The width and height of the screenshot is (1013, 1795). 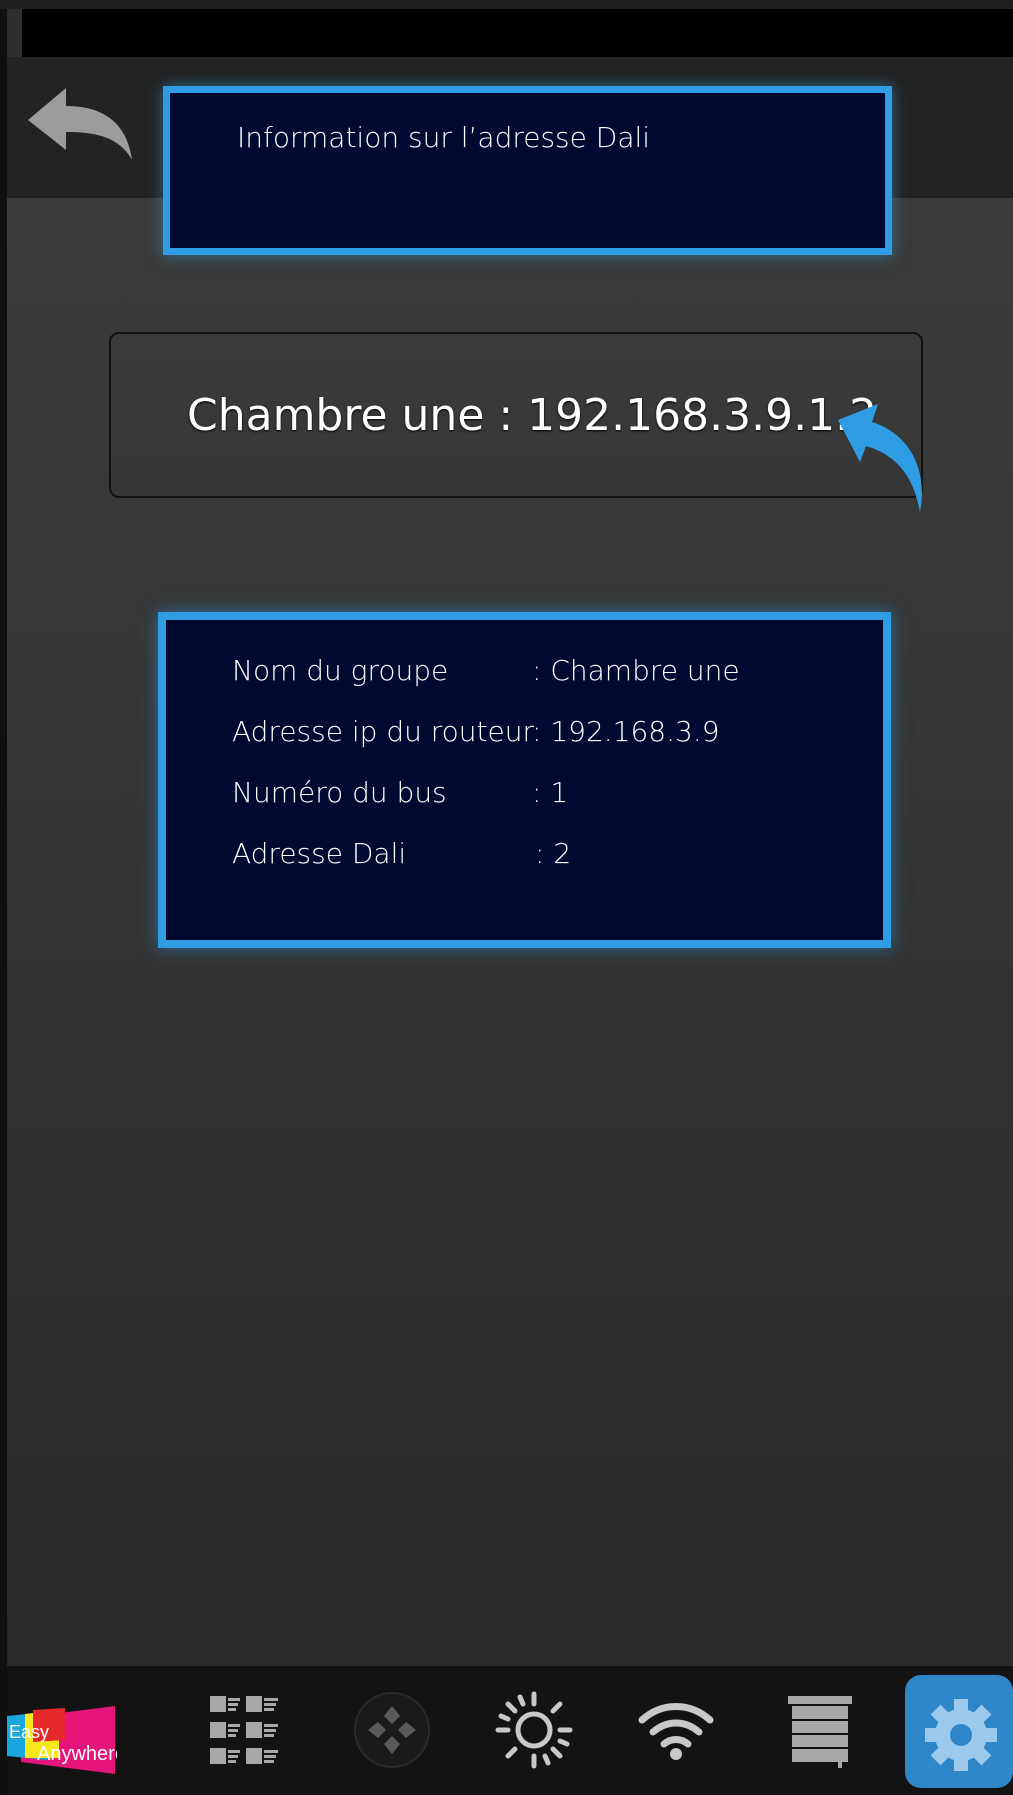 I want to click on info-label: Adresse Dali, so click(x=319, y=853).